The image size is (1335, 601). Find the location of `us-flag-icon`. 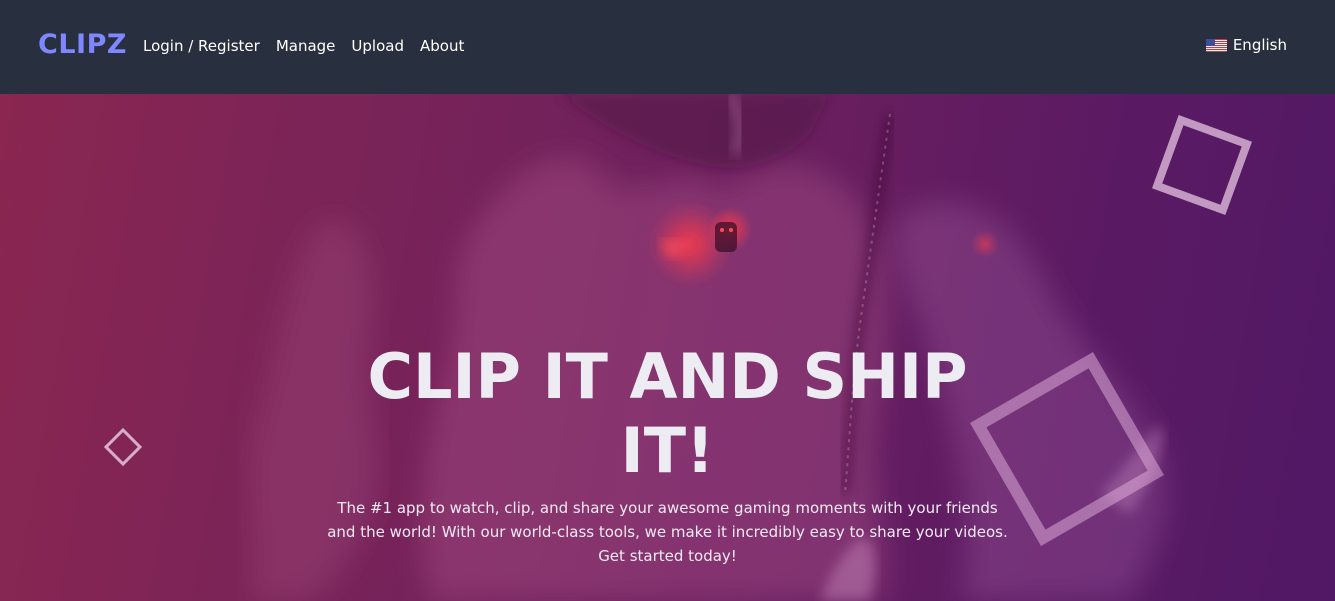

us-flag-icon is located at coordinates (1216, 45).